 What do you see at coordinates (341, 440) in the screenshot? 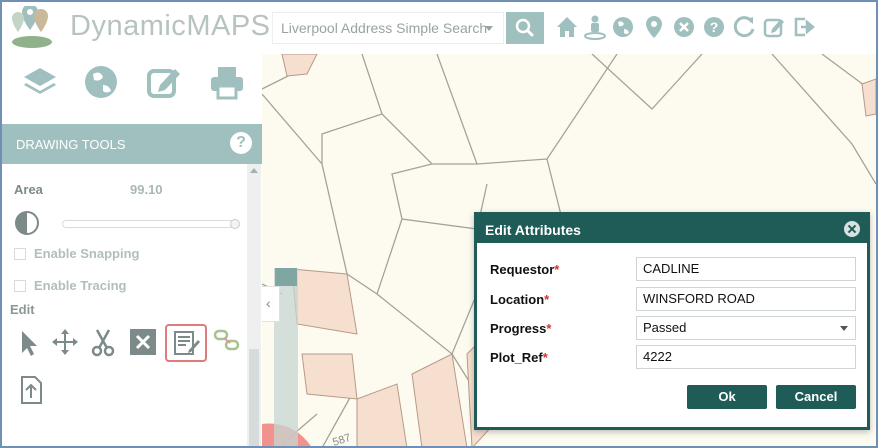
I see `svg-text: 587` at bounding box center [341, 440].